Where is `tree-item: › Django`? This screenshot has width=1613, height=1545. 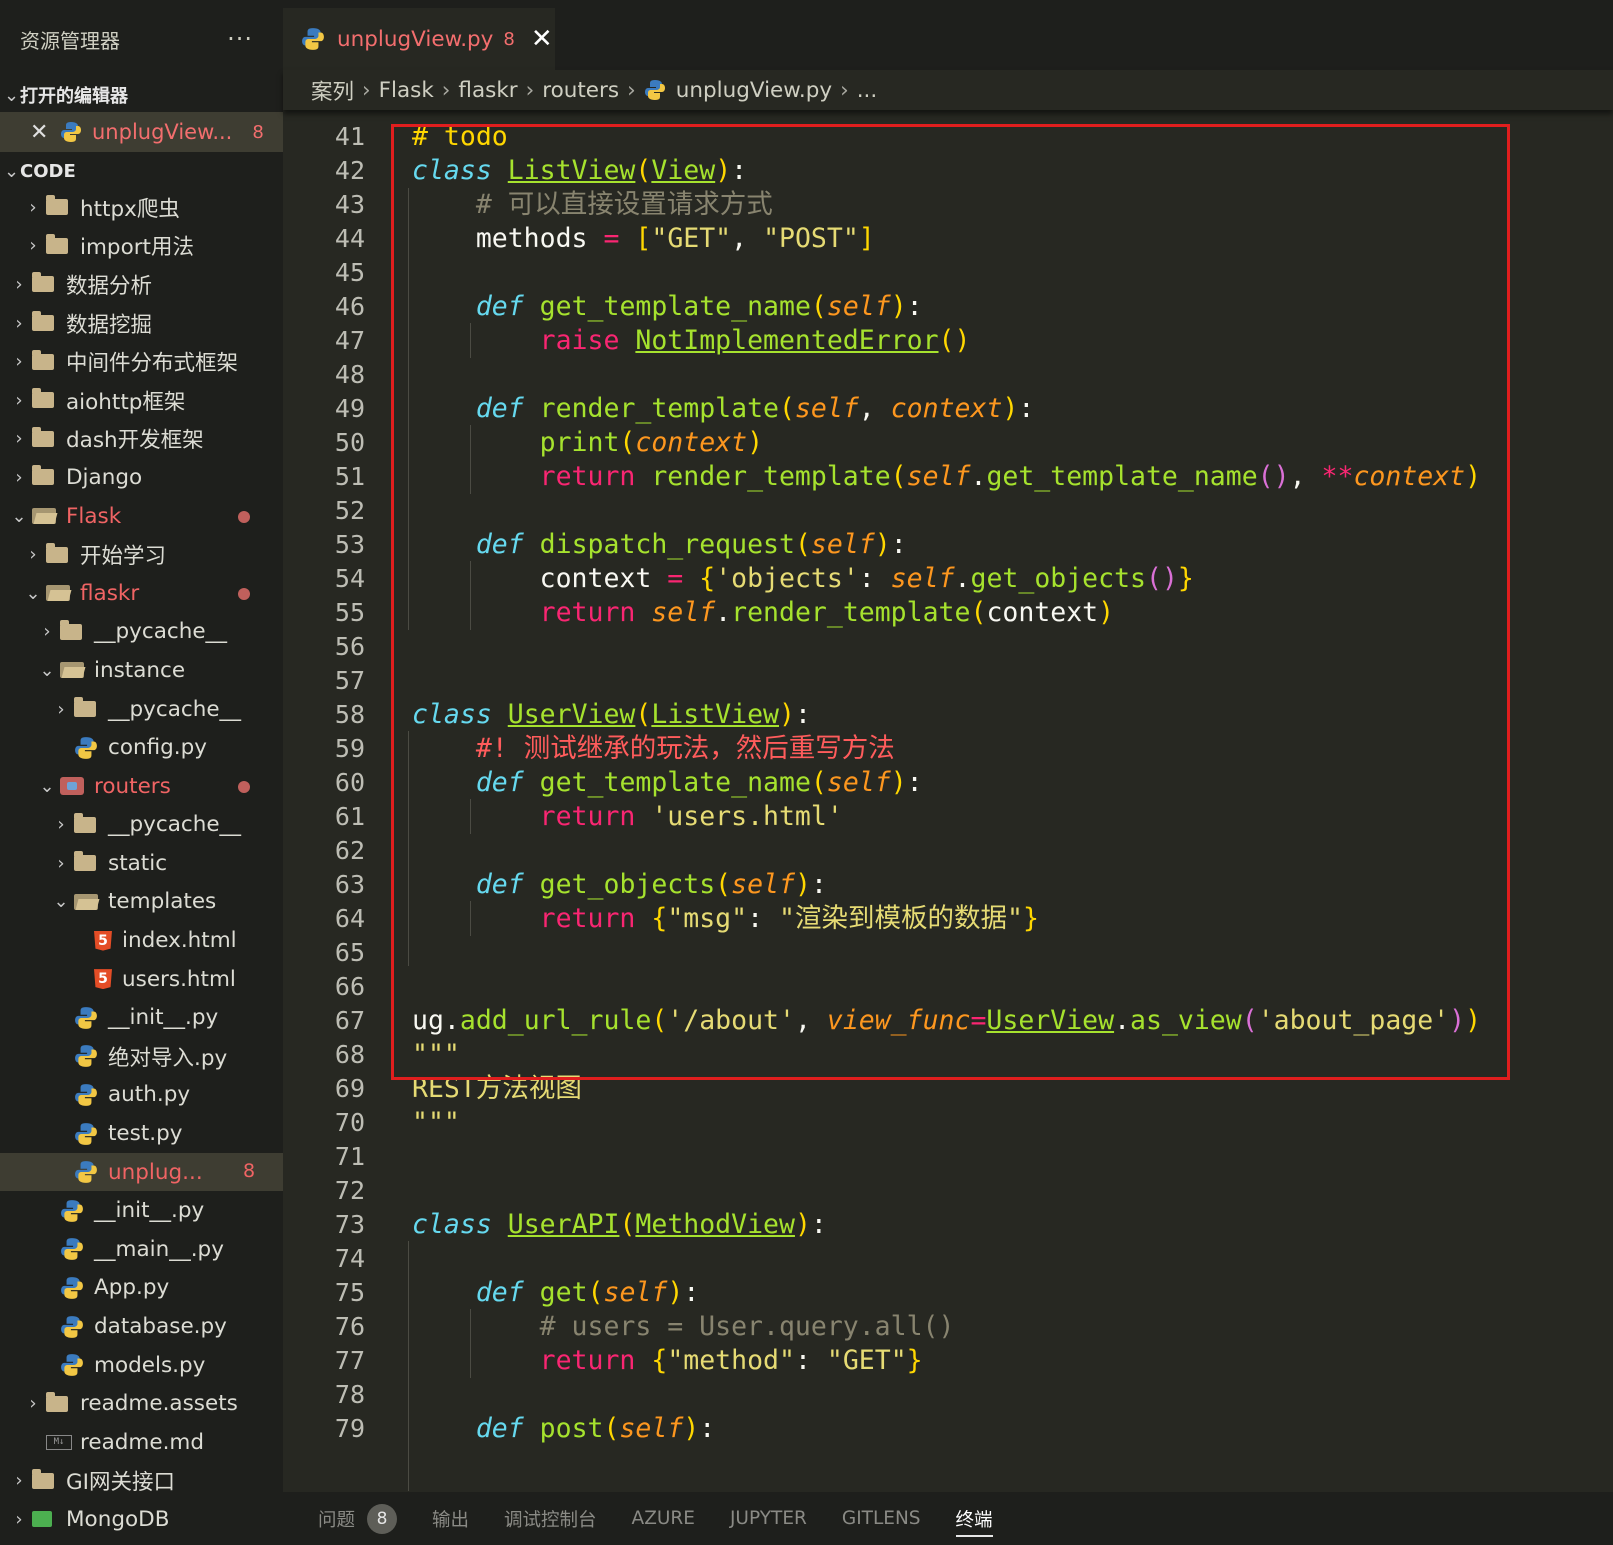
tree-item: › Django is located at coordinates (141, 477).